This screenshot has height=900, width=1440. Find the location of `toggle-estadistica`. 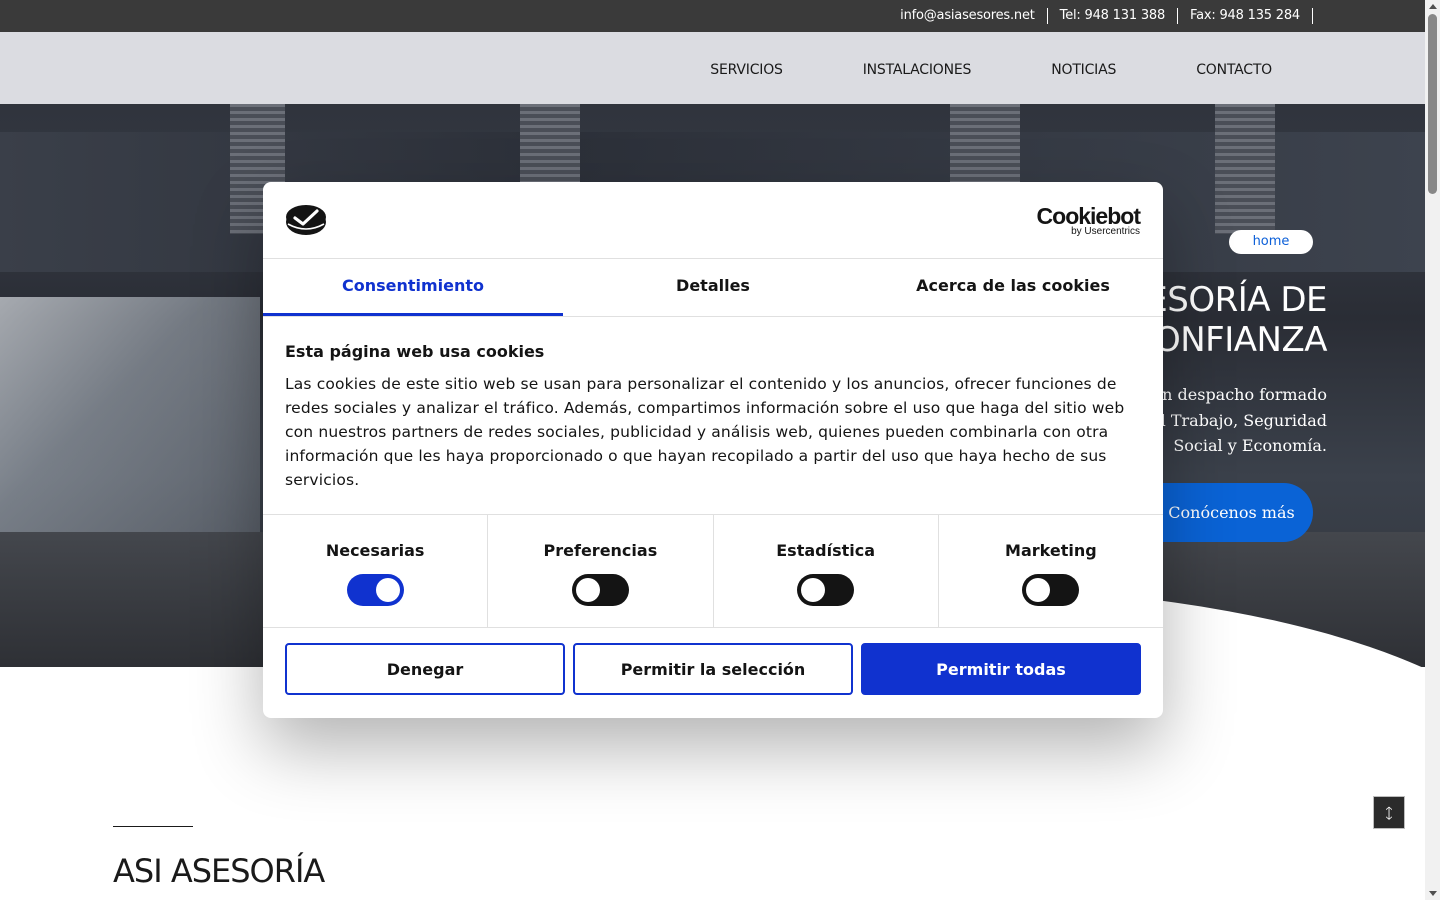

toggle-estadistica is located at coordinates (826, 590).